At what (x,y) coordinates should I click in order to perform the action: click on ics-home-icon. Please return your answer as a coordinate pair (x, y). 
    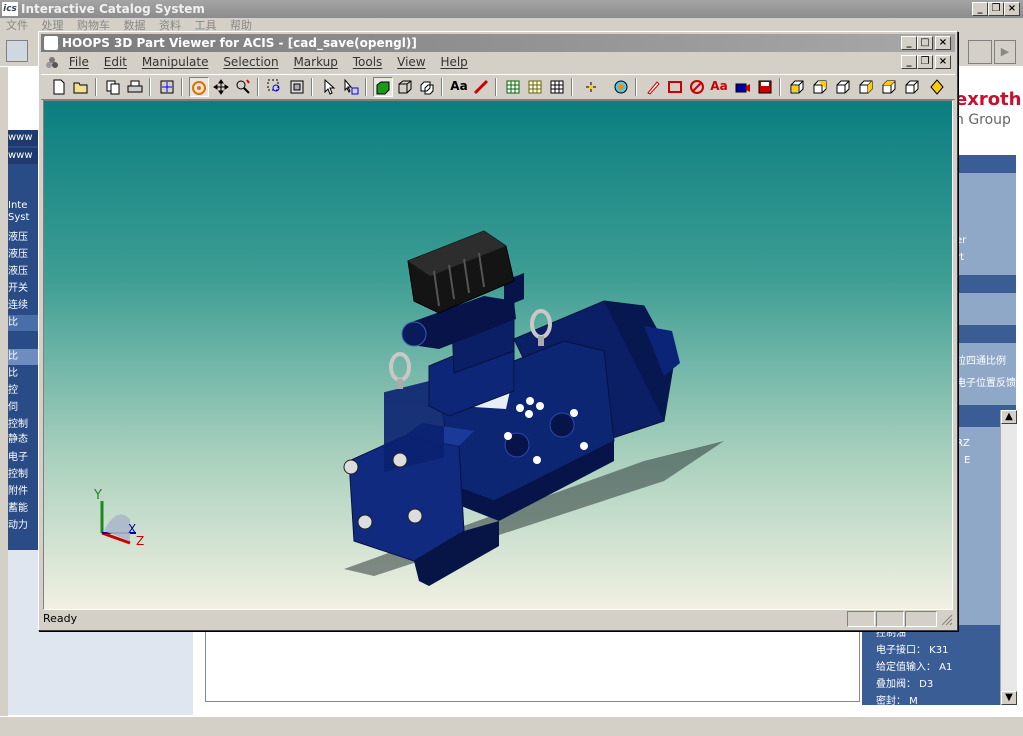
    Looking at the image, I should click on (17, 51).